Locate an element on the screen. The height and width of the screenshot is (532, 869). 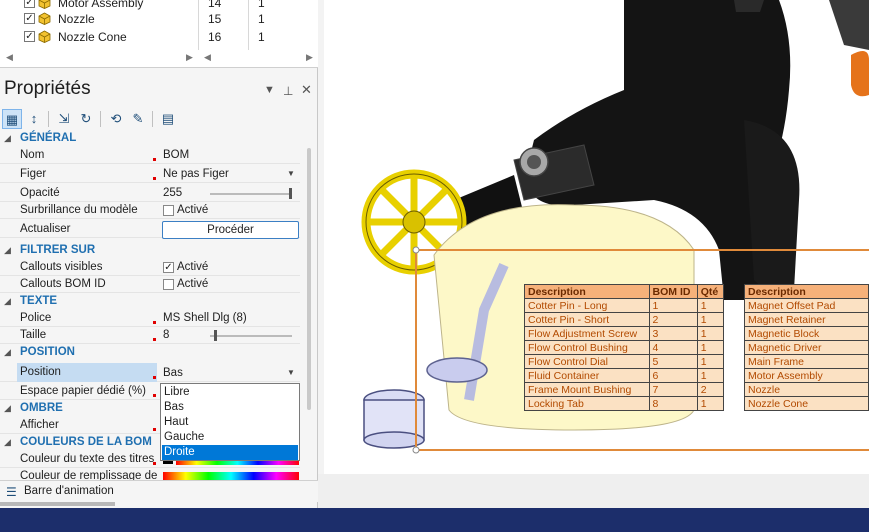
opacity-value: 255 is located at coordinates (172, 193).